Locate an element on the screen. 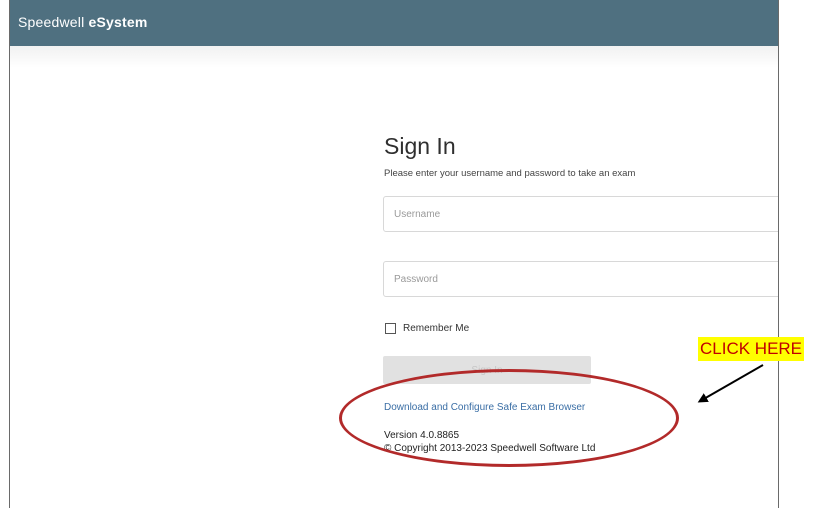  top-navbar: Speedwell eSystem is located at coordinates (394, 23).